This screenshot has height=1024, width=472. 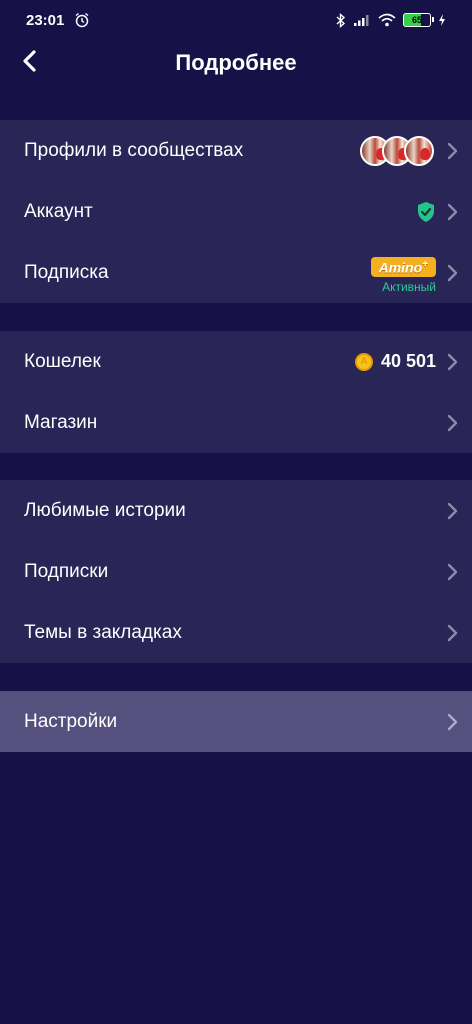 I want to click on favorite-stories-row: Любимые истории, so click(x=236, y=510).